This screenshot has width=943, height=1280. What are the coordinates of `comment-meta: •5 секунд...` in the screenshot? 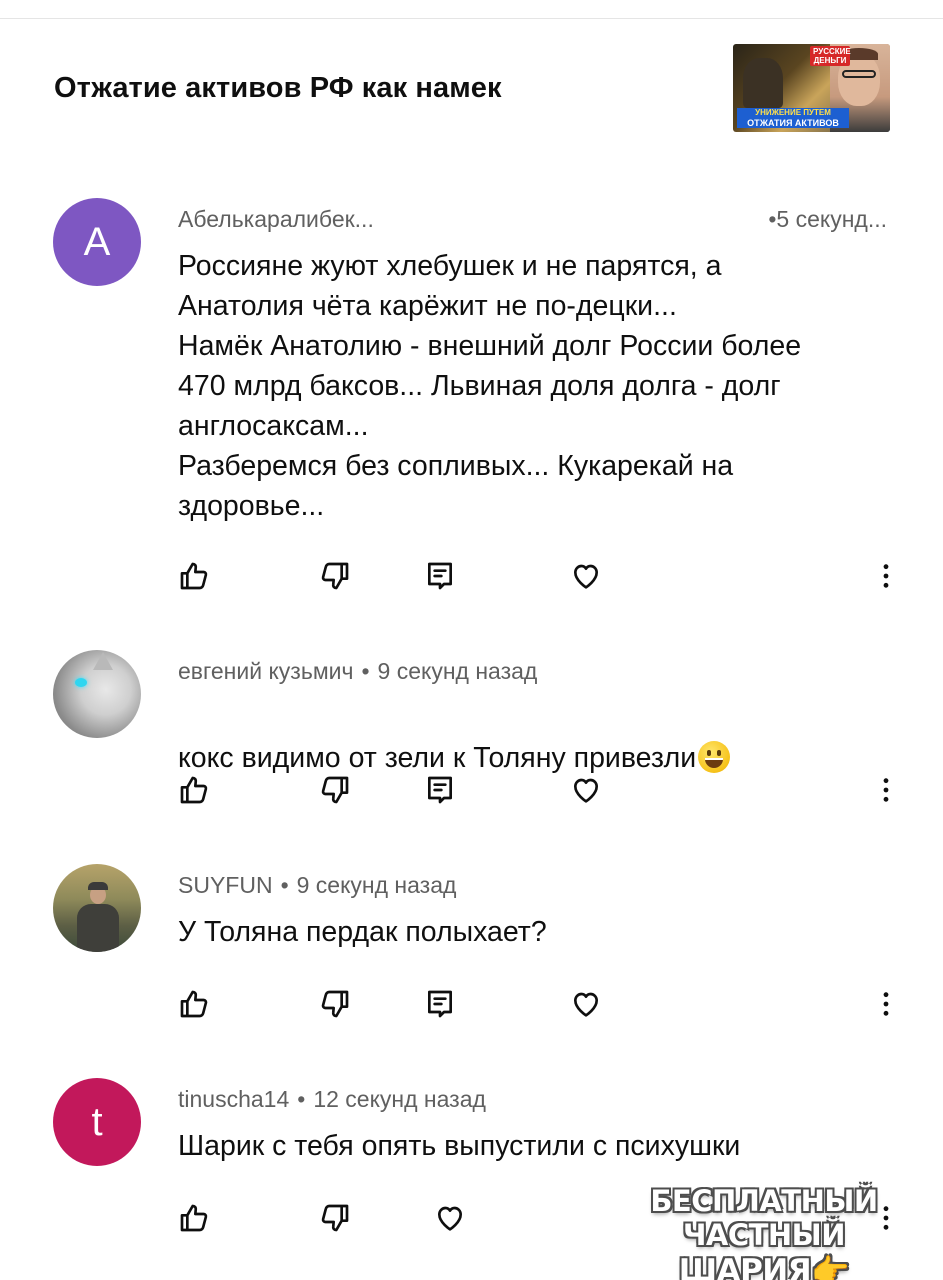 It's located at (827, 219).